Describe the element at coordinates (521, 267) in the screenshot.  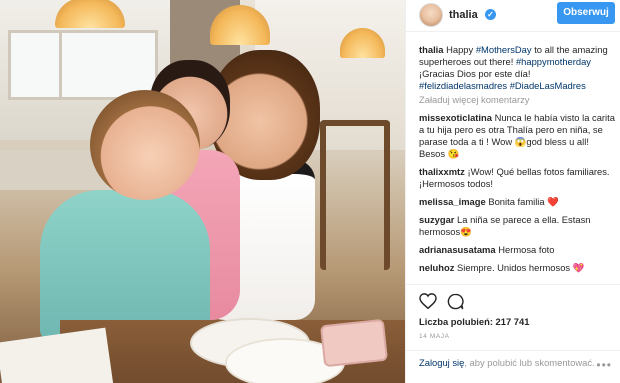
I see `comment-text: Siempre. Unidos hermosos 💖` at that location.